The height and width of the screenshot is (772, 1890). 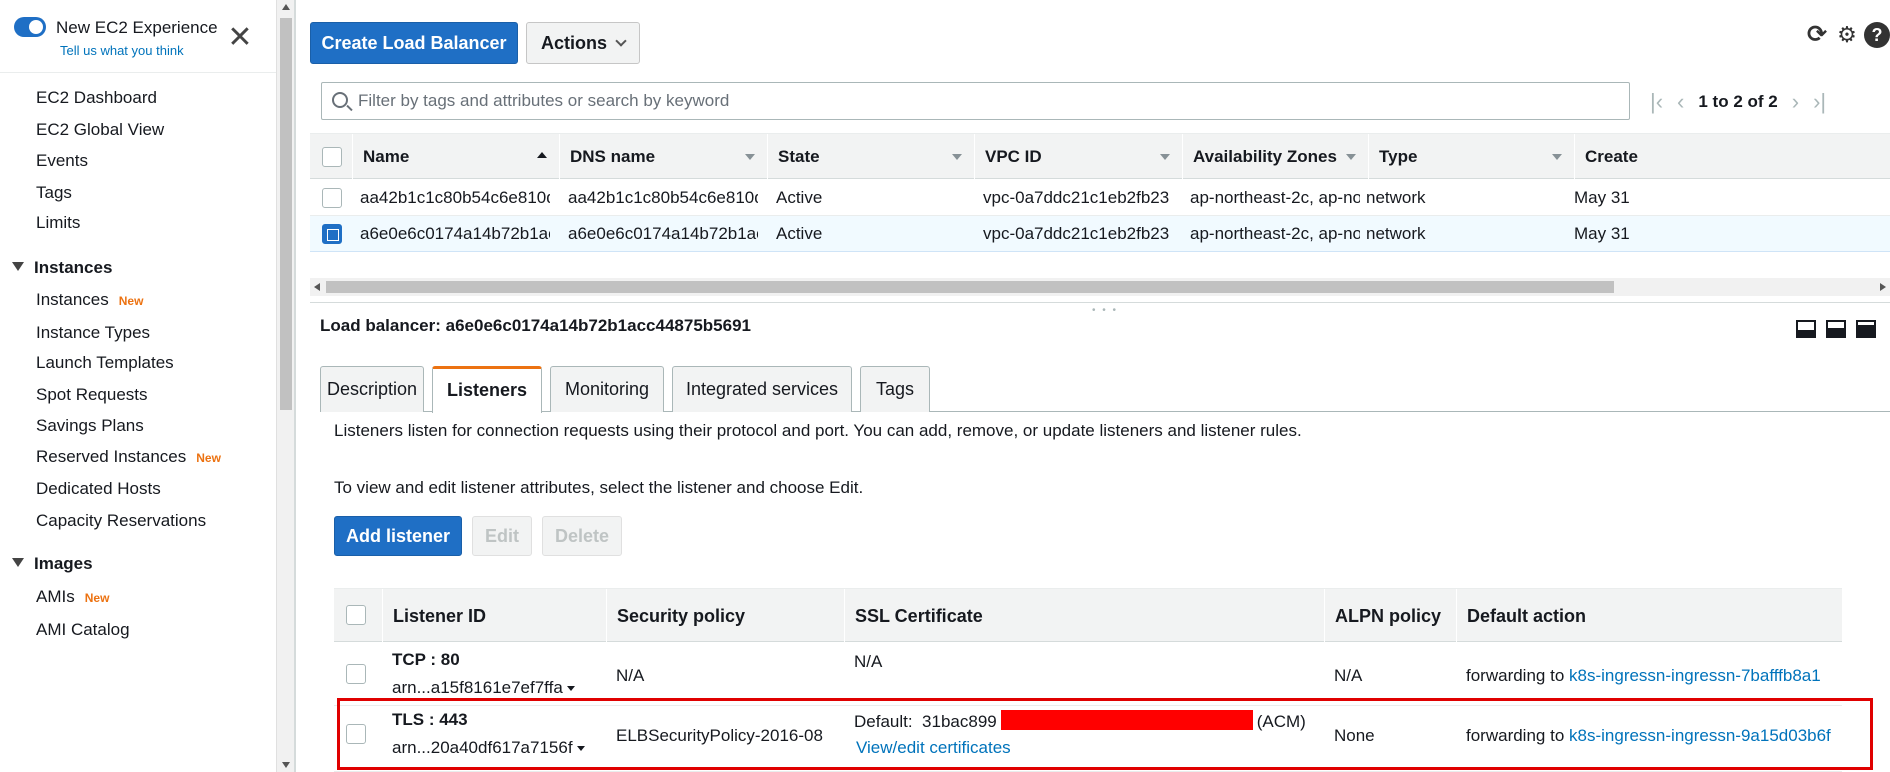 What do you see at coordinates (317, 287) in the screenshot?
I see `scroll-left-icon` at bounding box center [317, 287].